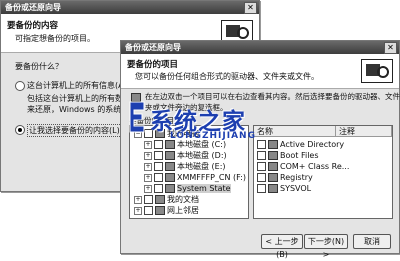 The width and height of the screenshot is (400, 261). What do you see at coordinates (260, 47) in the screenshot?
I see `front-title-bar: 备份或还原向导 ✕` at bounding box center [260, 47].